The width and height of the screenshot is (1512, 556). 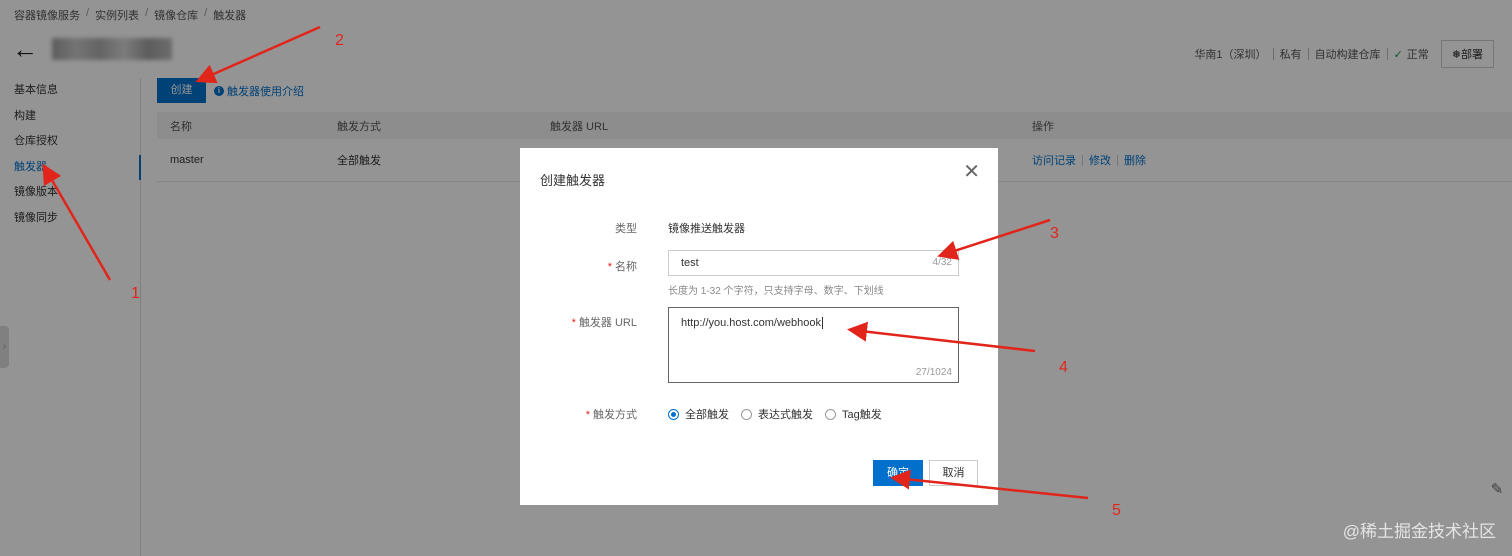 I want to click on radio-label: 表达式触发, so click(x=785, y=415).